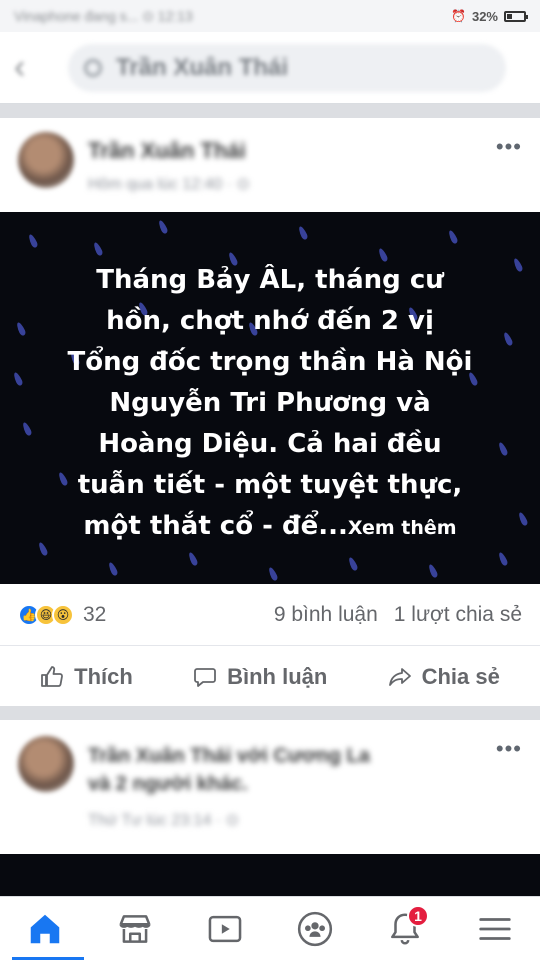  What do you see at coordinates (34, 67) in the screenshot?
I see `back-arrow-icon: ‹` at bounding box center [34, 67].